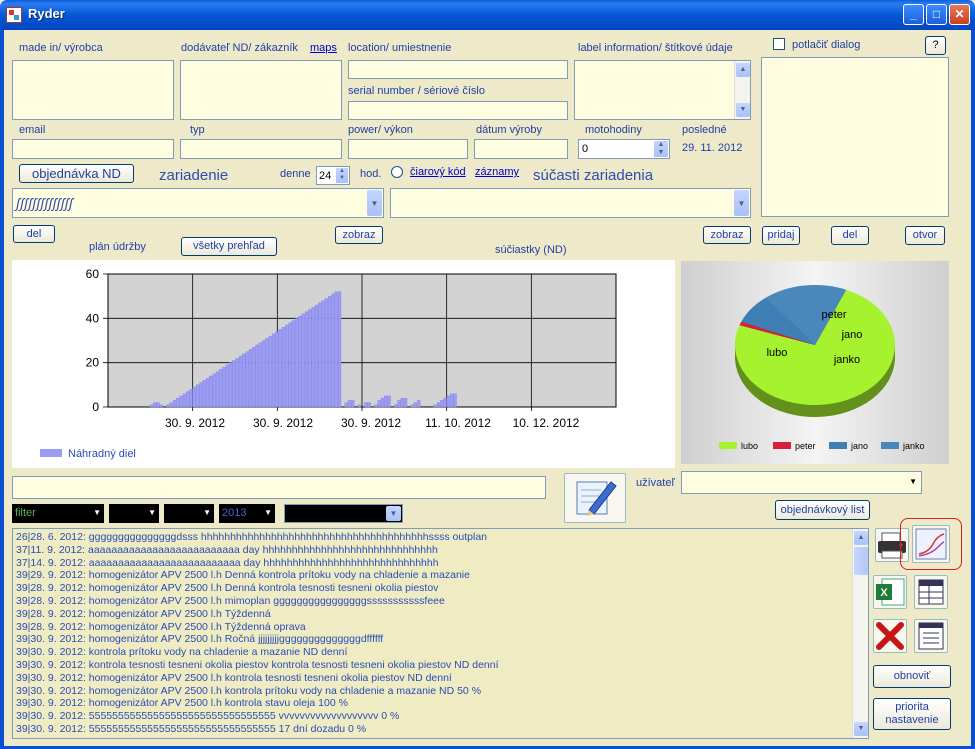 This screenshot has width=975, height=749. I want to click on daily-stepper: 24 ▲ ▼, so click(333, 175).